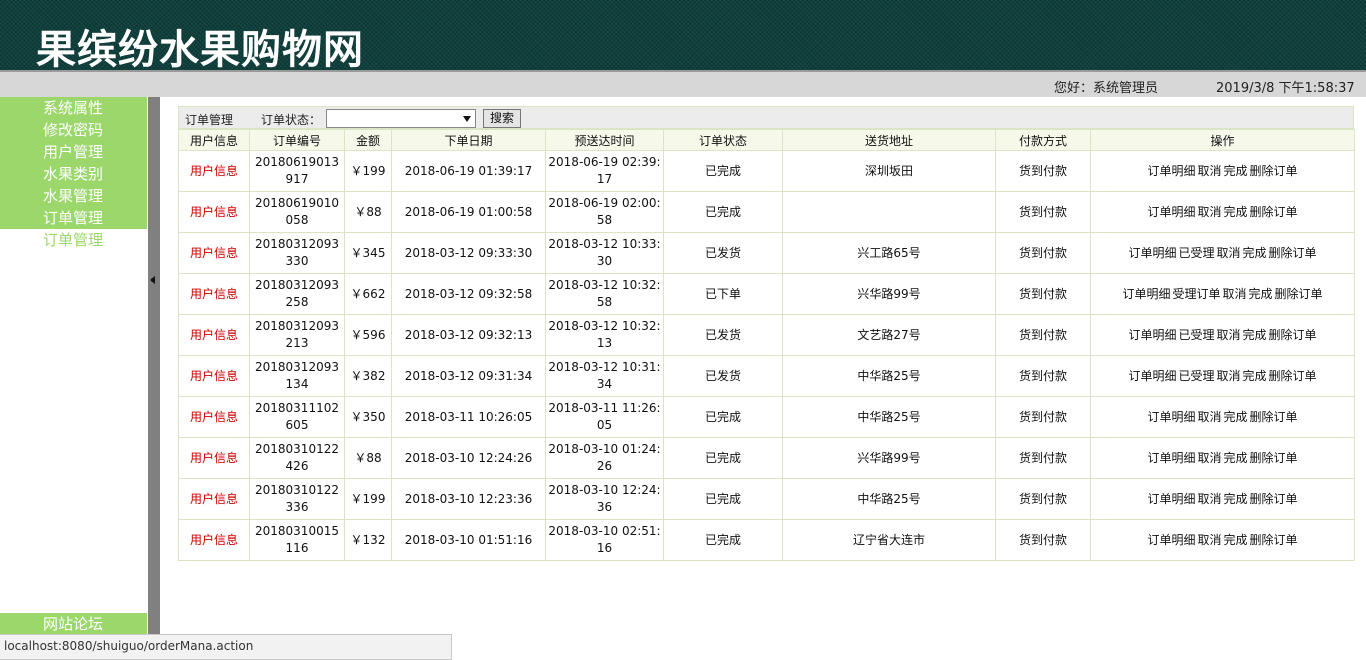  I want to click on collapse-arrow-icon, so click(152, 280).